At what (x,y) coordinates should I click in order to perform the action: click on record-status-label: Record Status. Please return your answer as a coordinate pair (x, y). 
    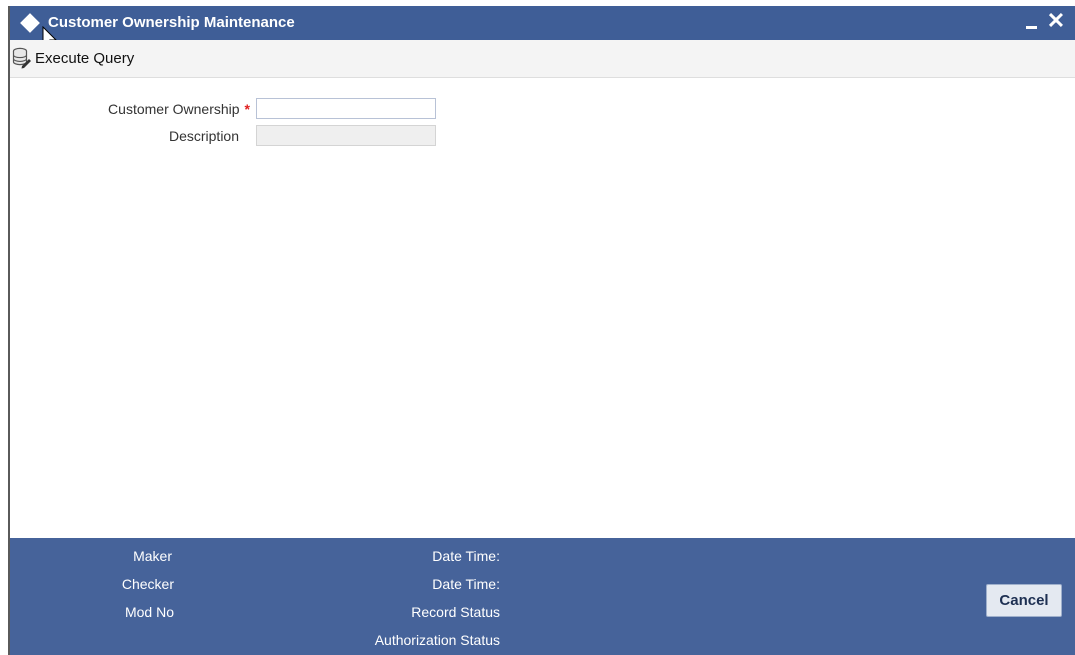
    Looking at the image, I should click on (455, 612).